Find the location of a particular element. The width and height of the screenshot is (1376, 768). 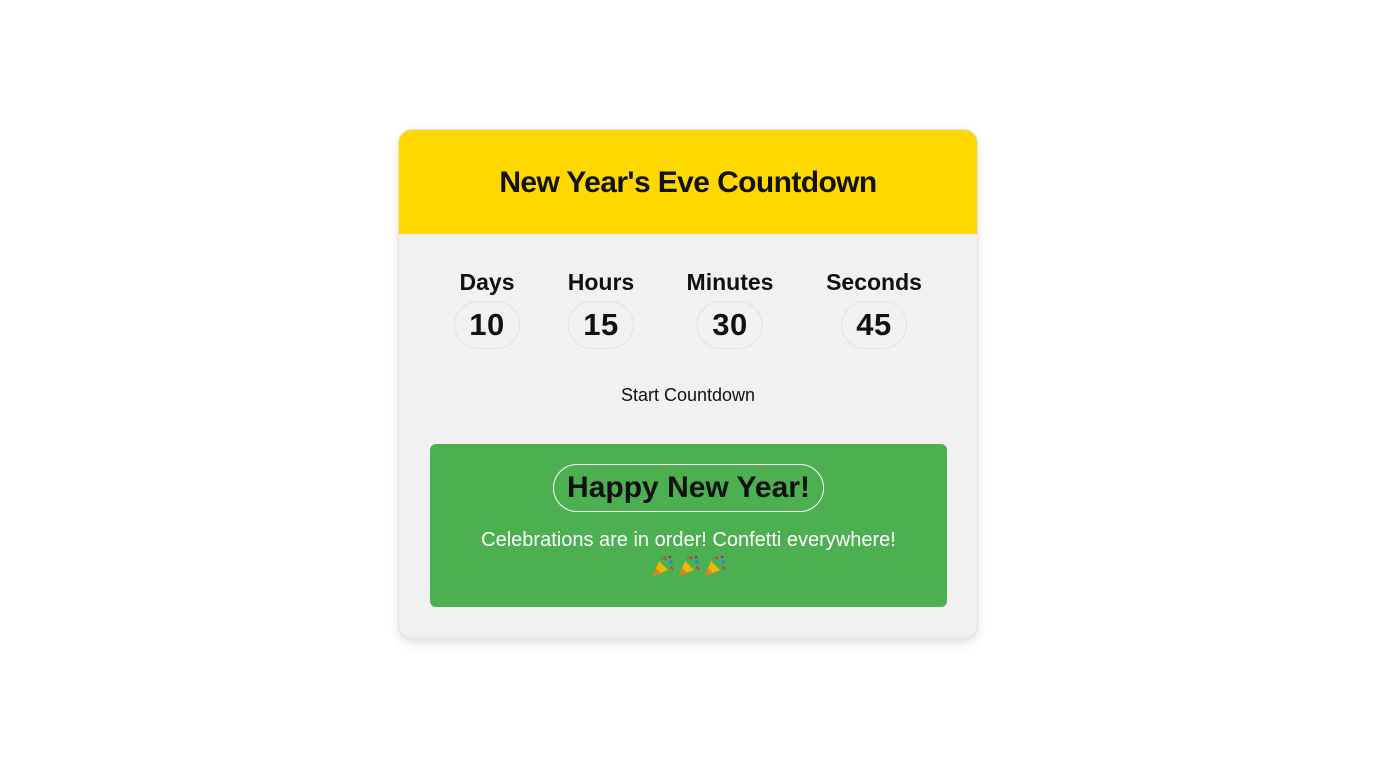

days-label: Days is located at coordinates (487, 282).